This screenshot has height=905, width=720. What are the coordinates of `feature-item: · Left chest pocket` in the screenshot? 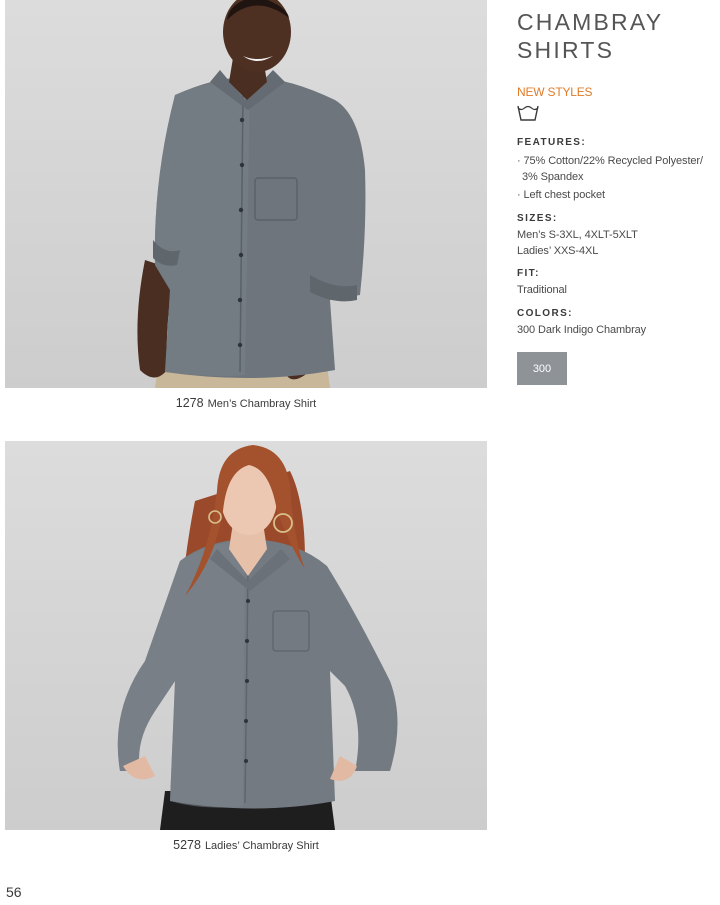 It's located at (561, 195).